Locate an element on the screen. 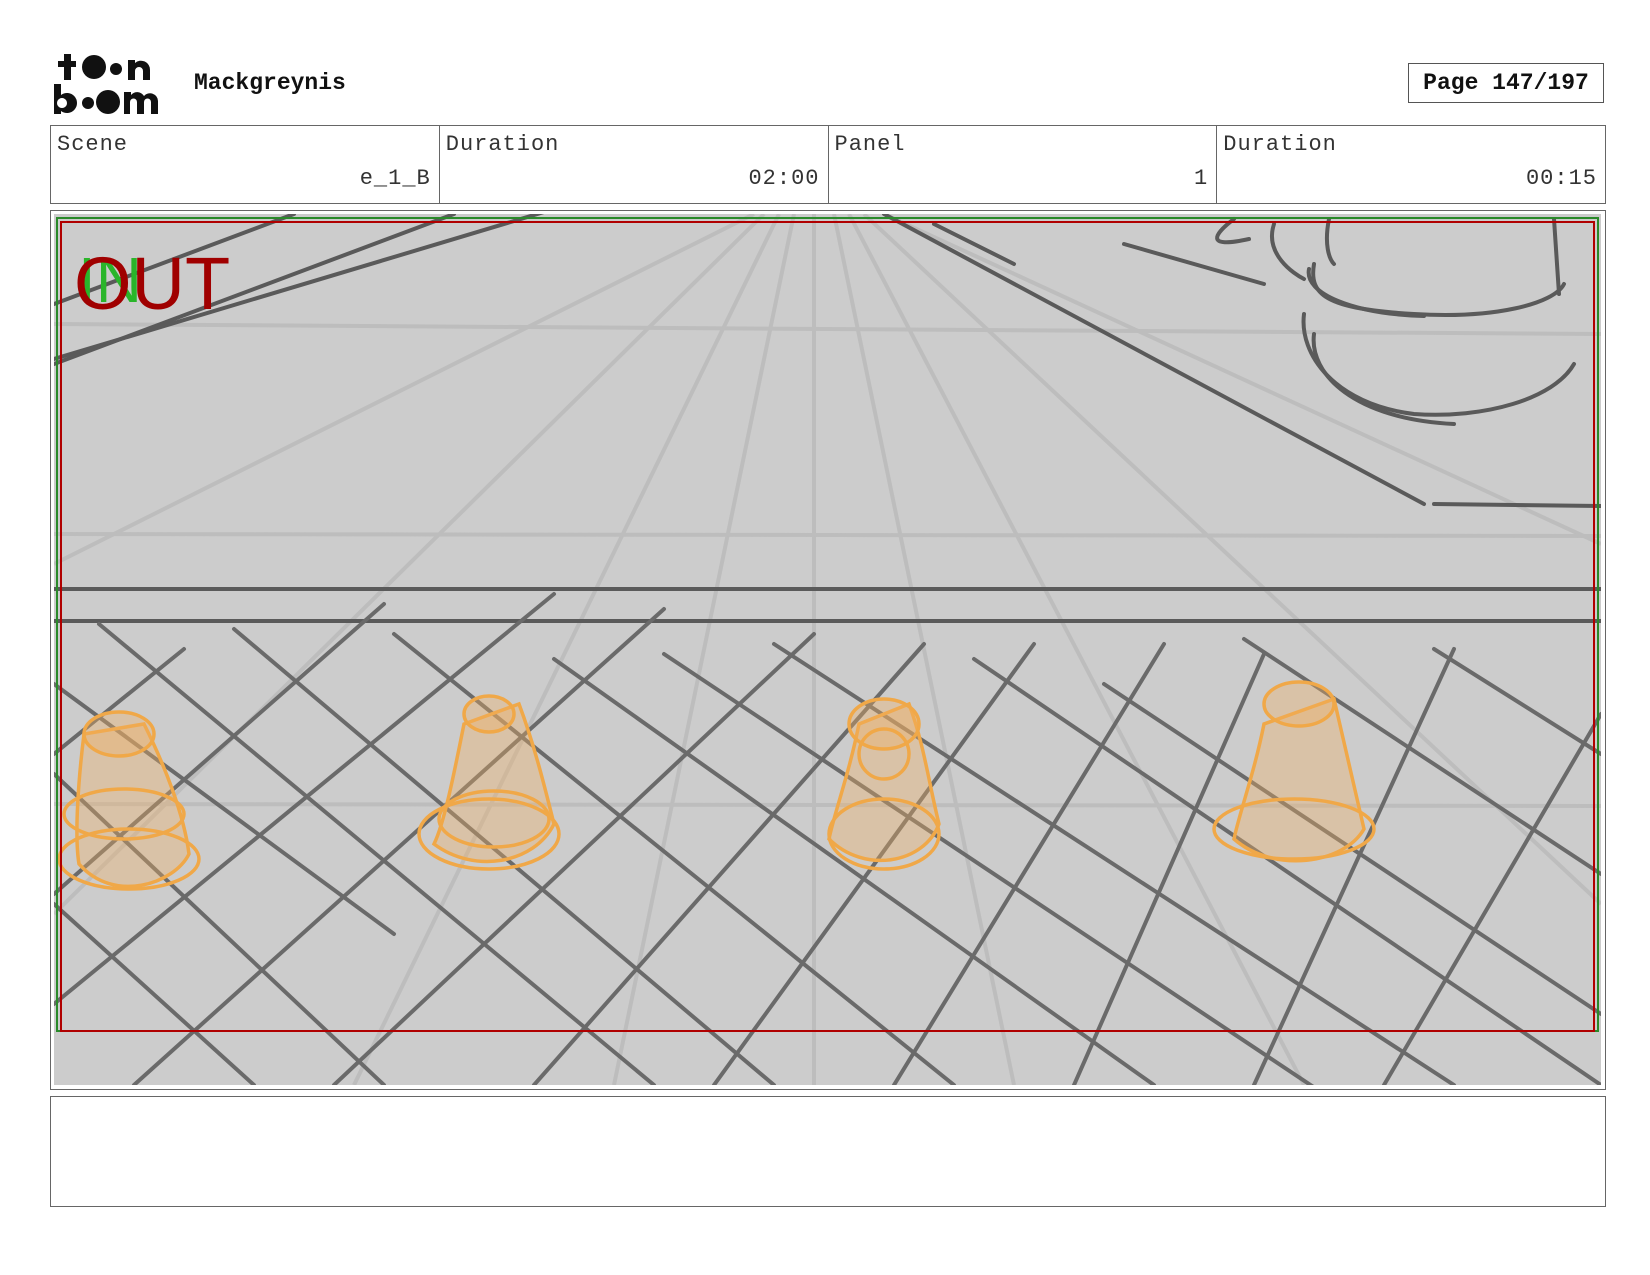 This screenshot has width=1650, height=1275. panel-label: Panel is located at coordinates (870, 144).